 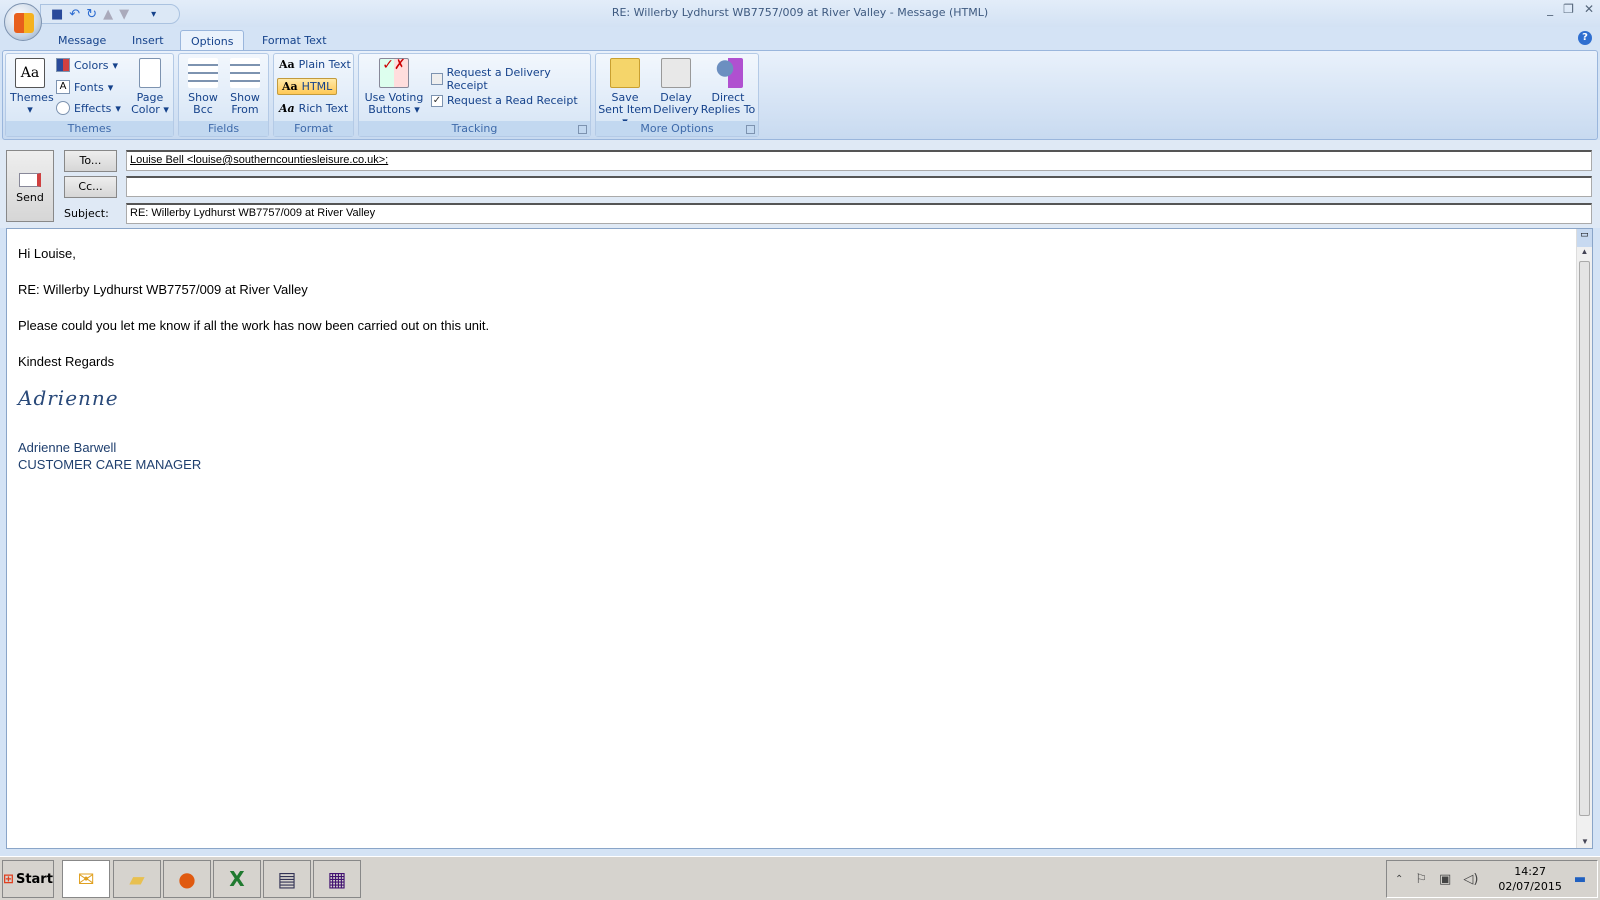 What do you see at coordinates (66, 361) in the screenshot?
I see `closing: Kindest Regards` at bounding box center [66, 361].